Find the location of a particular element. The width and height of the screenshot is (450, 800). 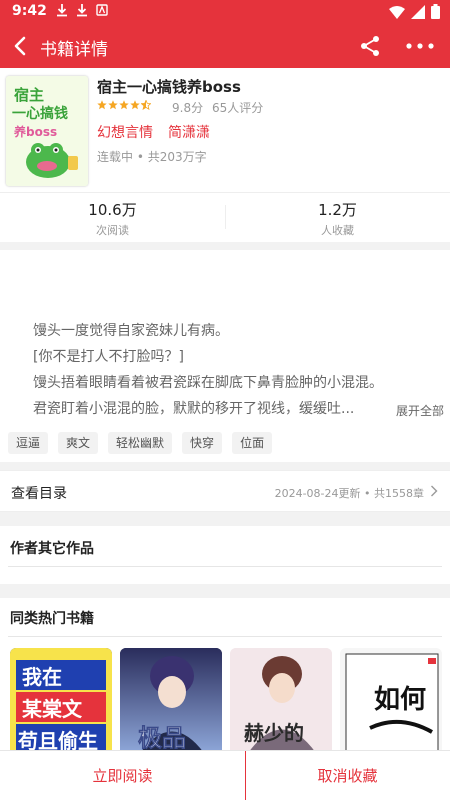

book-cover-art: 如何 is located at coordinates (391, 700).